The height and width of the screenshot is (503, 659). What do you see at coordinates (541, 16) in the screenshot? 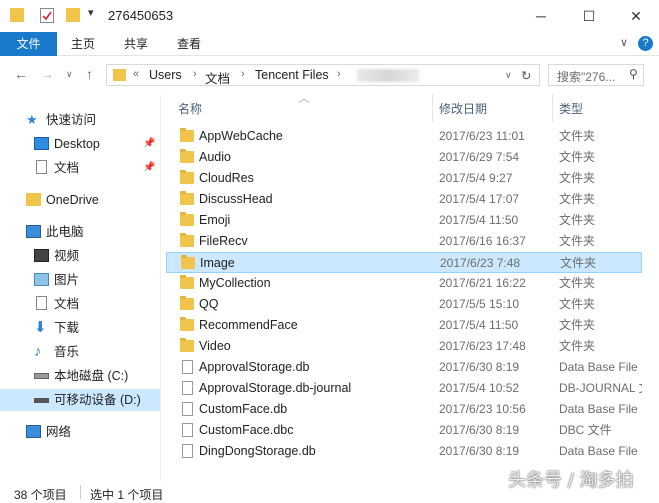
I see `minimize-button: ─` at bounding box center [541, 16].